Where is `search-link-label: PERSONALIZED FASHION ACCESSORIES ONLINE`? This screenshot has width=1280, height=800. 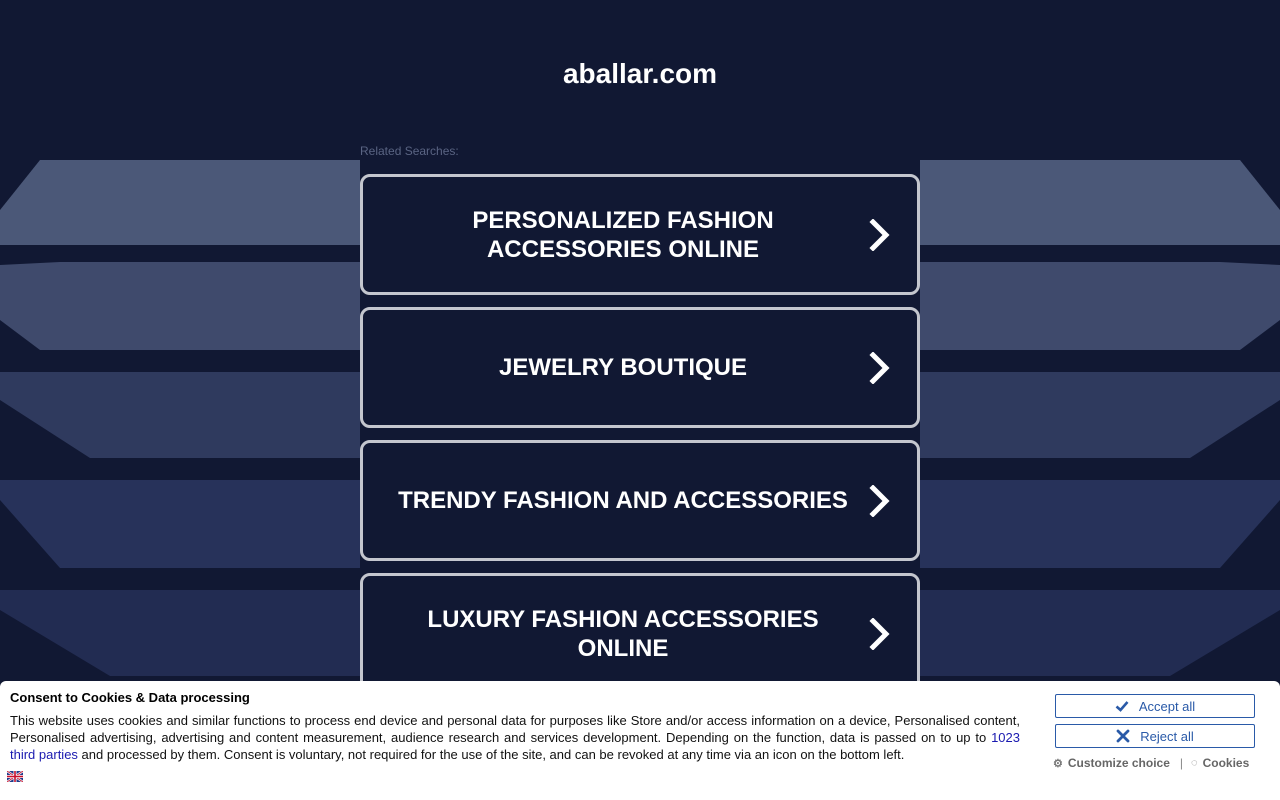
search-link-label: PERSONALIZED FASHION ACCESSORIES ONLINE is located at coordinates (623, 234).